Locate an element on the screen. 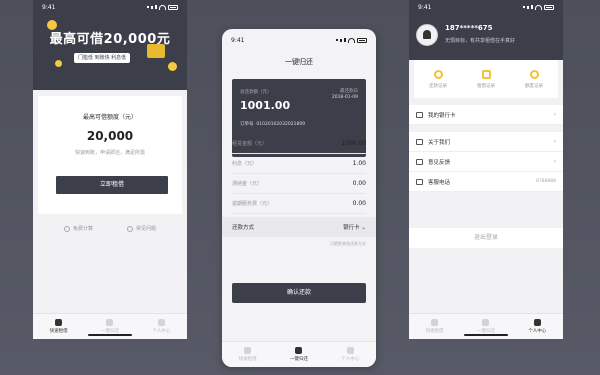 Image resolution: width=600 pixels, height=375 pixels. payment-value: 银行卡 ⌄ is located at coordinates (354, 228).